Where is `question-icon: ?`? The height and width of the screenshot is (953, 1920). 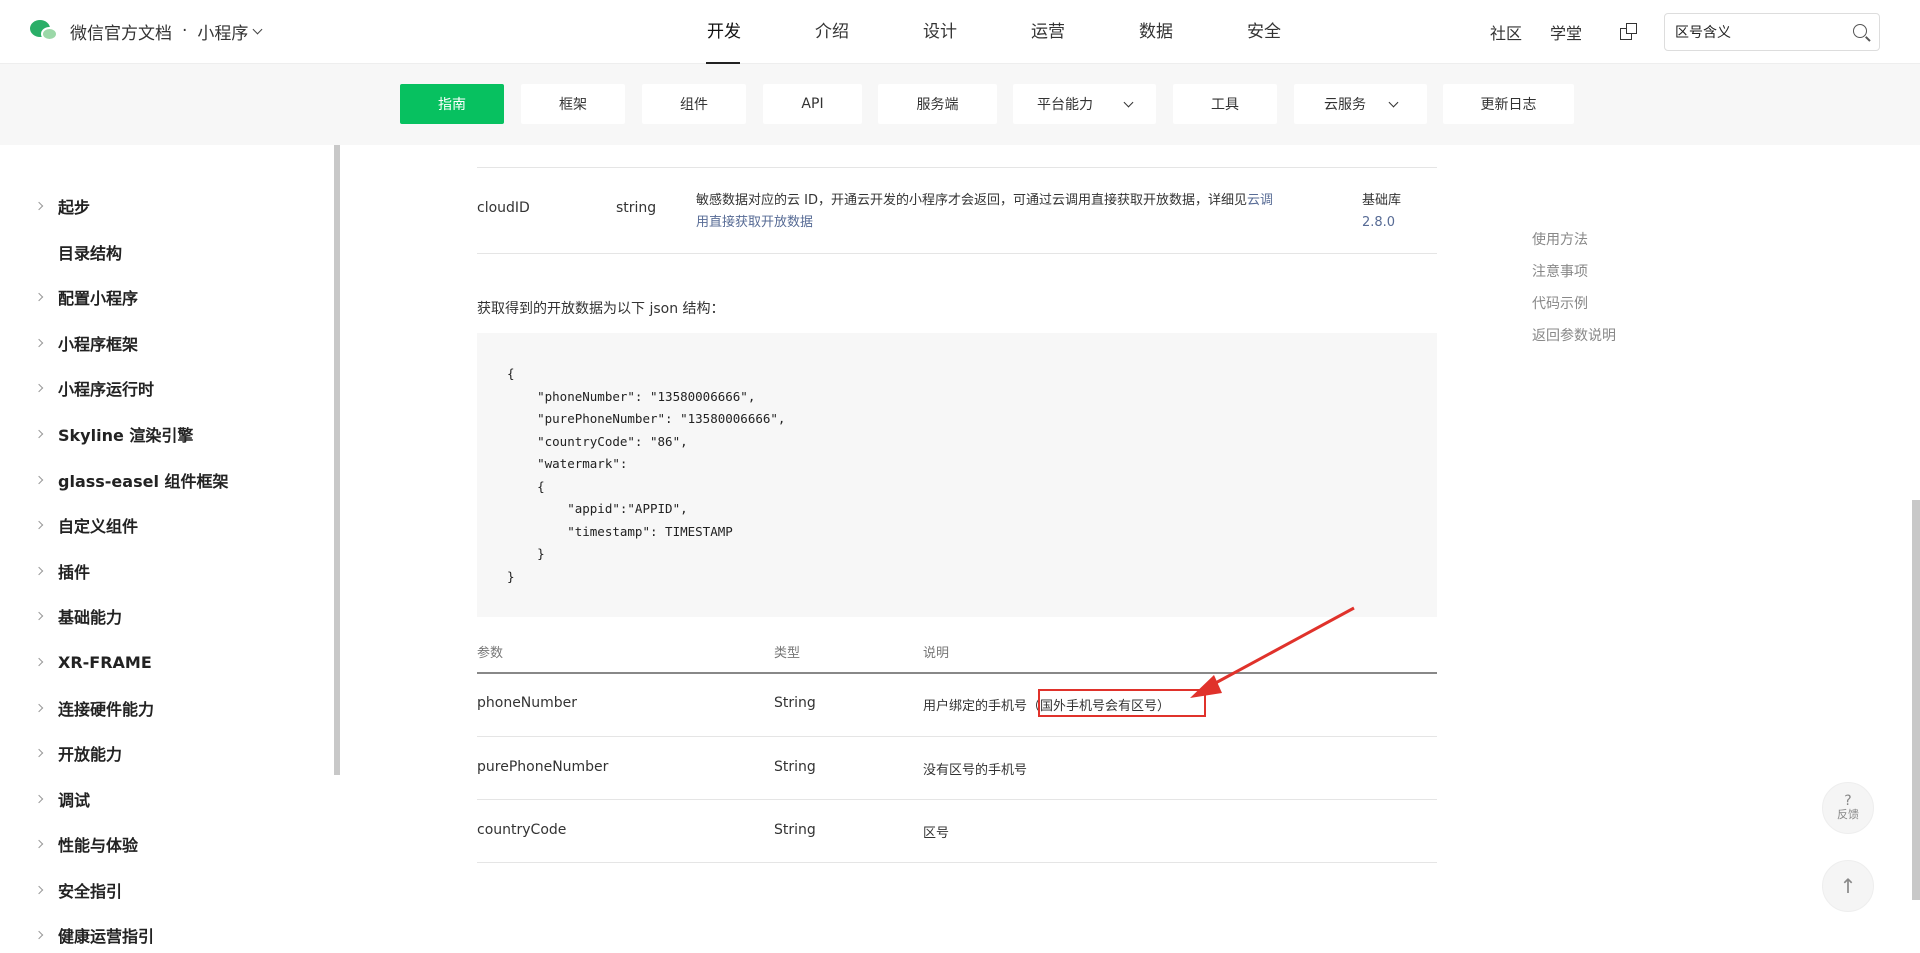 question-icon: ? is located at coordinates (1848, 801).